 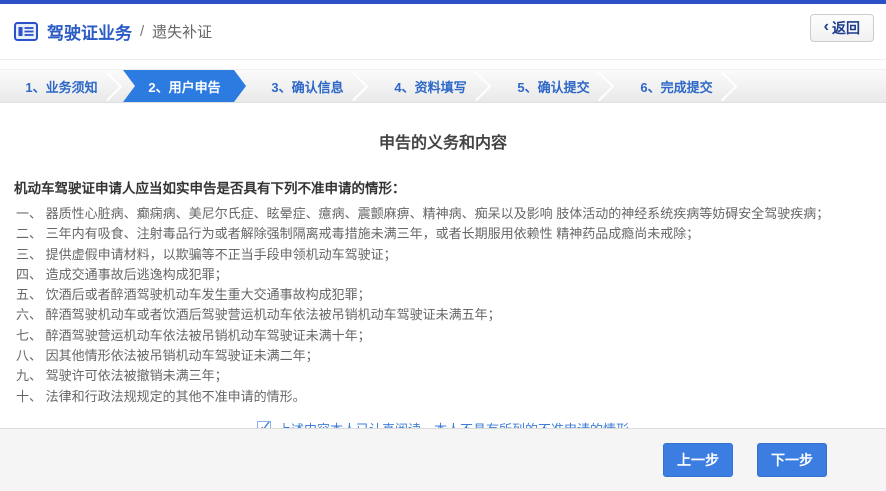 I want to click on back-button: ‹ 返回, so click(x=841, y=28).